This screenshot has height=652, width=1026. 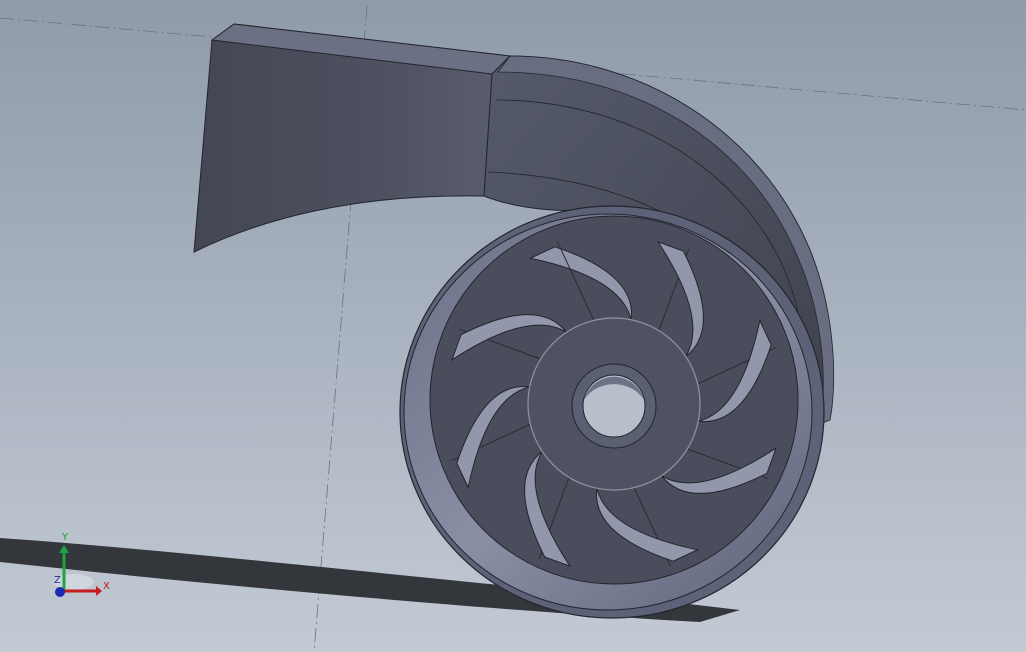 What do you see at coordinates (57, 580) in the screenshot?
I see `triad-z-label: Z` at bounding box center [57, 580].